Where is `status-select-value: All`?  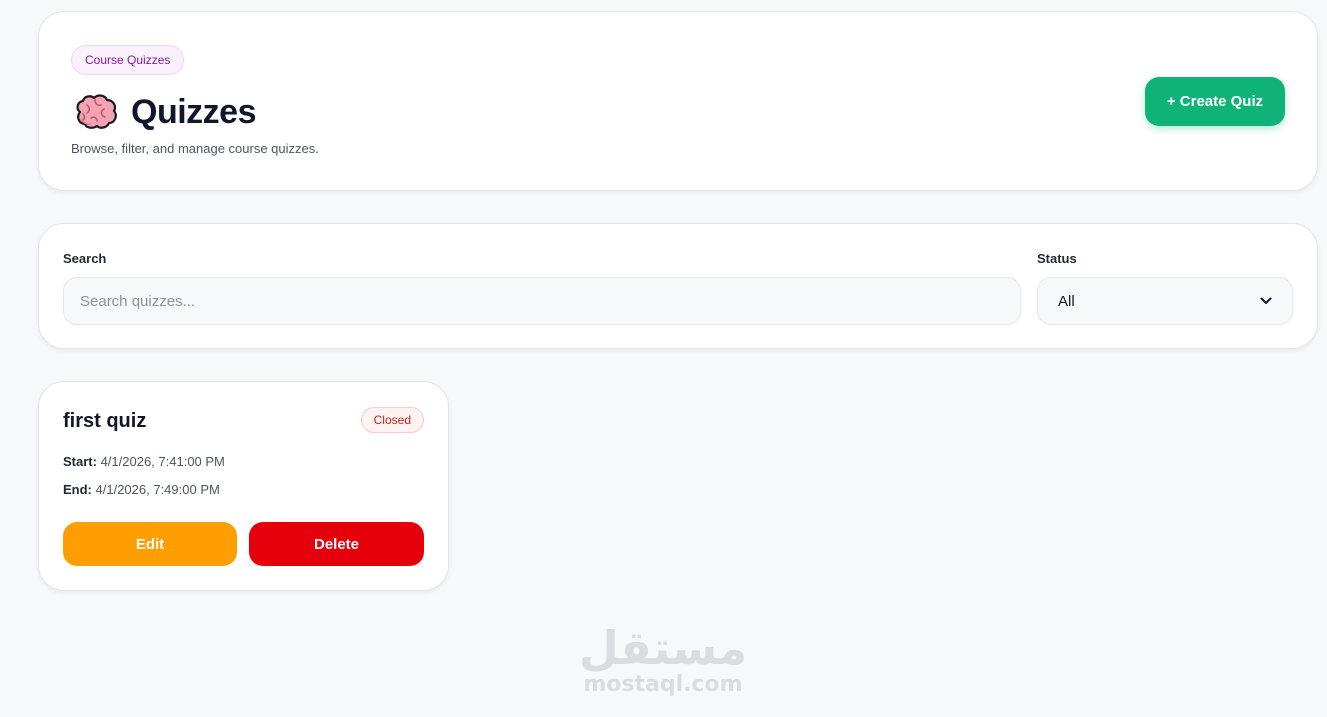
status-select-value: All is located at coordinates (1066, 301).